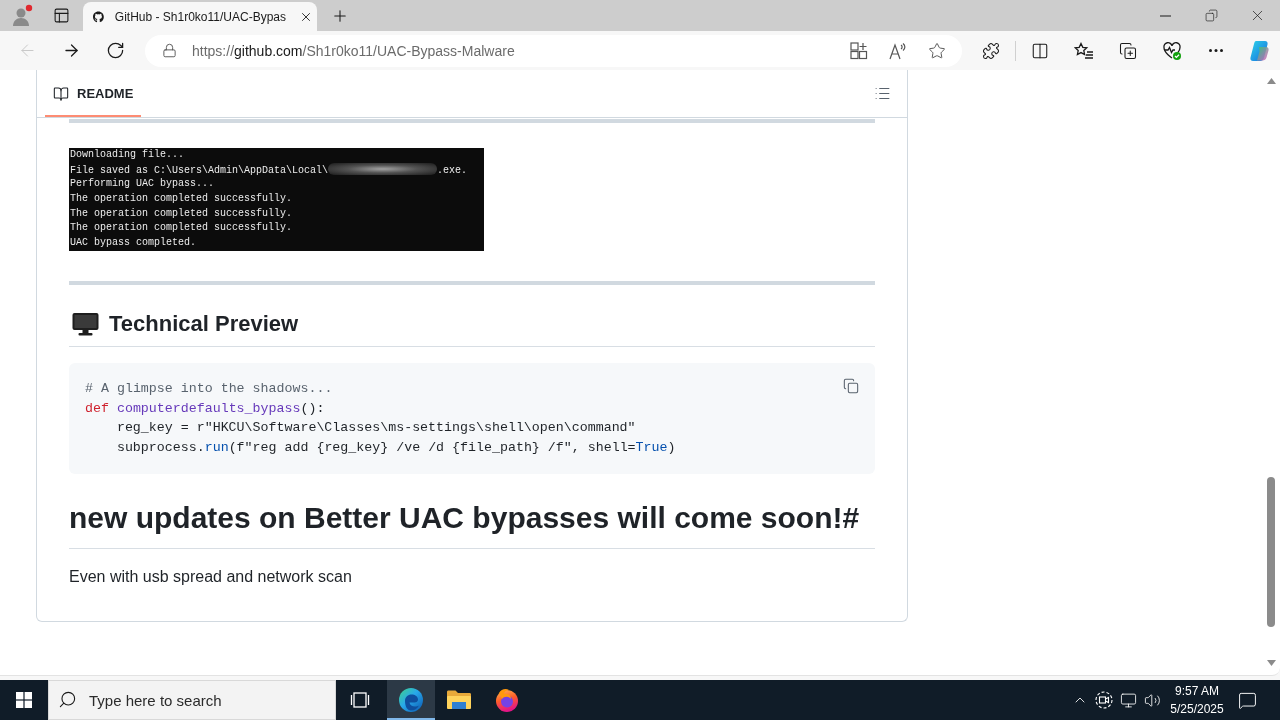  Describe the element at coordinates (169, 50) in the screenshot. I see `lock-icon` at that location.